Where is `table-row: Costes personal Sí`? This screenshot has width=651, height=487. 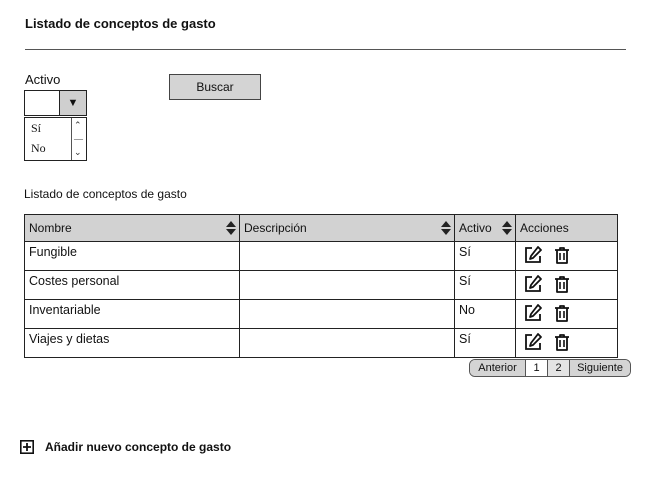
table-row: Costes personal Sí is located at coordinates (321, 285).